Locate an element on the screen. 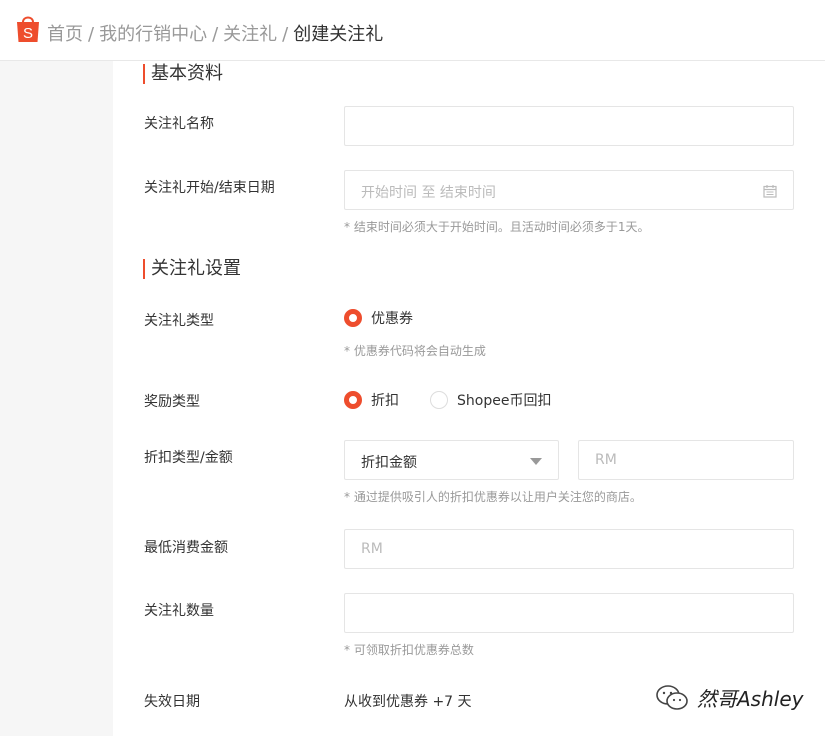 This screenshot has height=736, width=825. type-radio-voucher-label: 优惠券 is located at coordinates (392, 319).